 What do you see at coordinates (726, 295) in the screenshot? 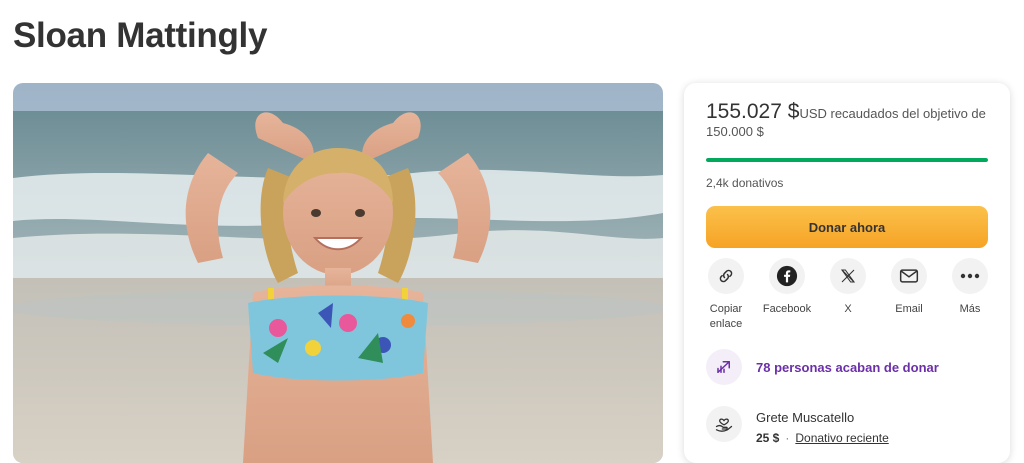
I see `share-copy-link: Copiar enlace` at bounding box center [726, 295].